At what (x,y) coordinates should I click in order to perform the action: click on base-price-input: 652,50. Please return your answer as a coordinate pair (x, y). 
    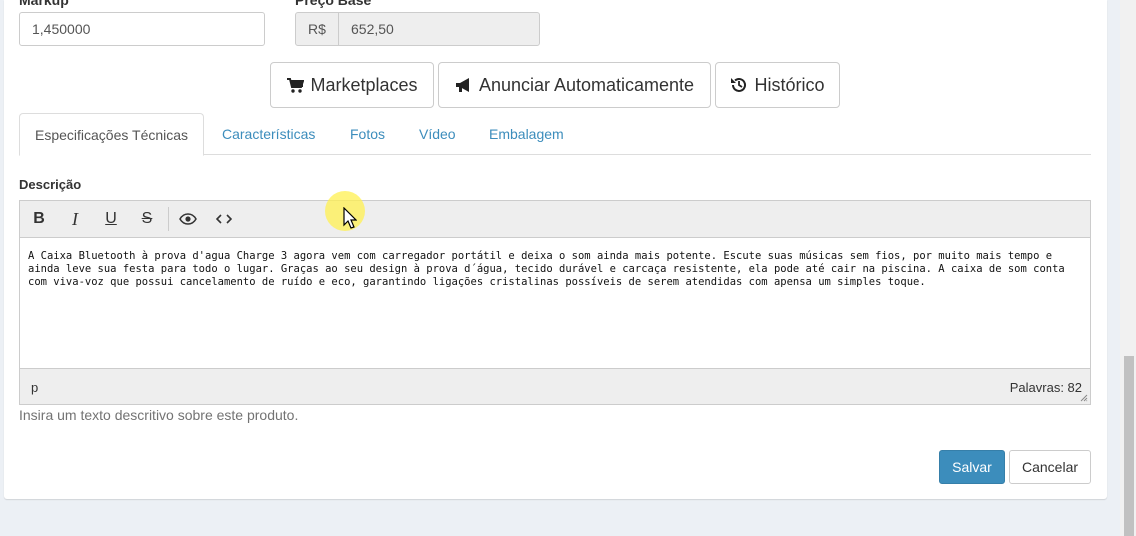
    Looking at the image, I should click on (439, 29).